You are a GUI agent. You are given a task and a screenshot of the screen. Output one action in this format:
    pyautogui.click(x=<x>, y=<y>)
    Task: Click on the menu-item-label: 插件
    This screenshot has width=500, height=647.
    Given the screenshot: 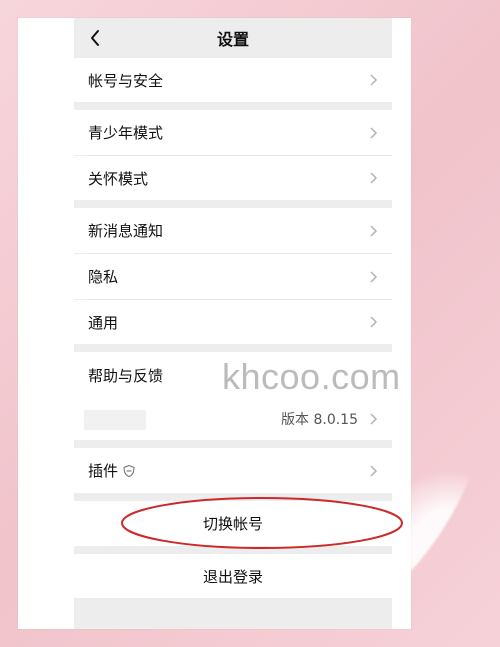 What is the action you would take?
    pyautogui.click(x=103, y=471)
    